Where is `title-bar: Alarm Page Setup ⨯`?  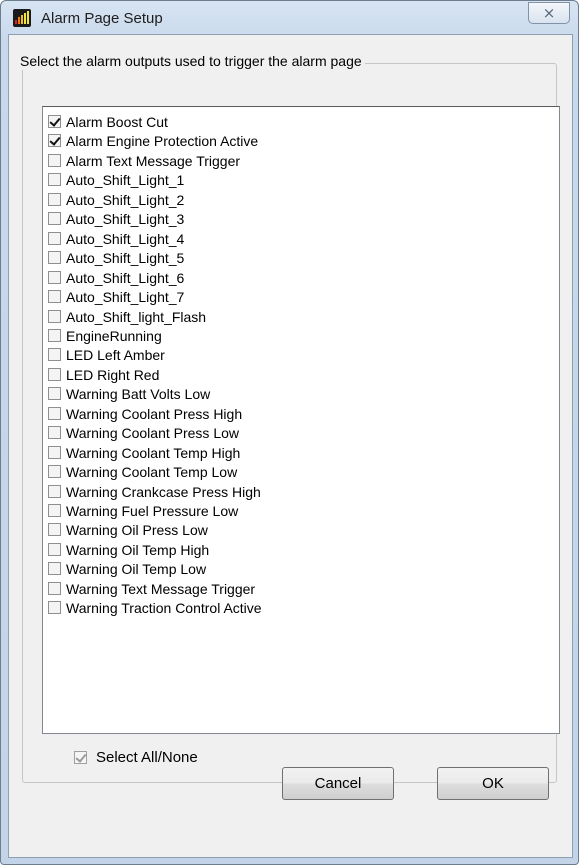 title-bar: Alarm Page Setup ⨯ is located at coordinates (289, 18).